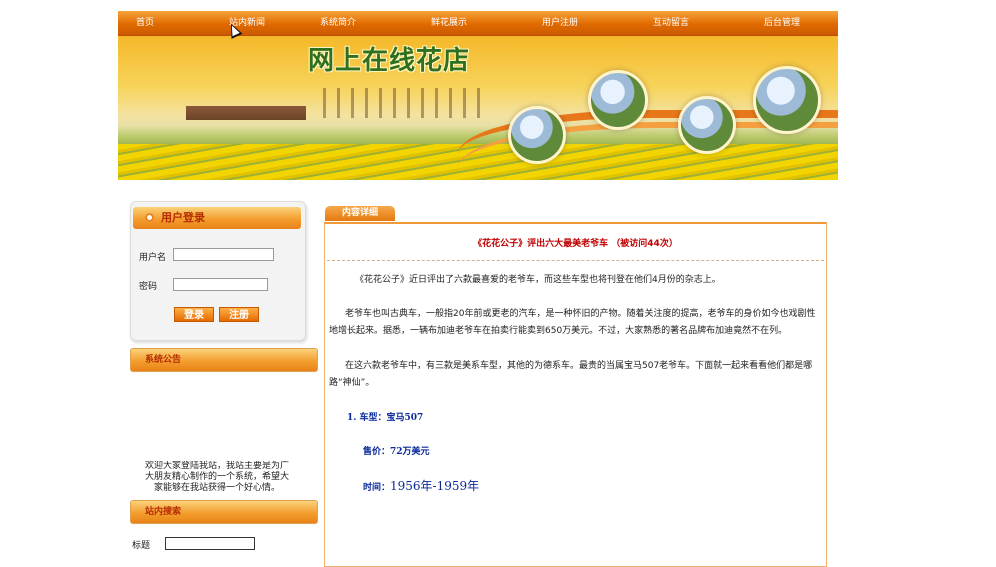  Describe the element at coordinates (435, 486) in the screenshot. I see `car-time-value: 1956年-1959年` at that location.